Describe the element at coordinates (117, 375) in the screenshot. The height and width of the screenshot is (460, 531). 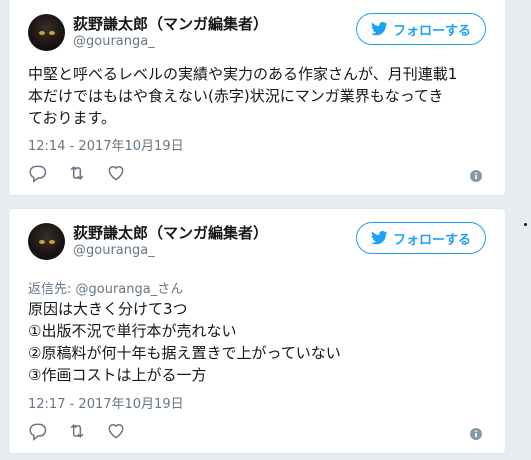
I see `tweet-text-line: ③作画コストは上がる一方` at that location.